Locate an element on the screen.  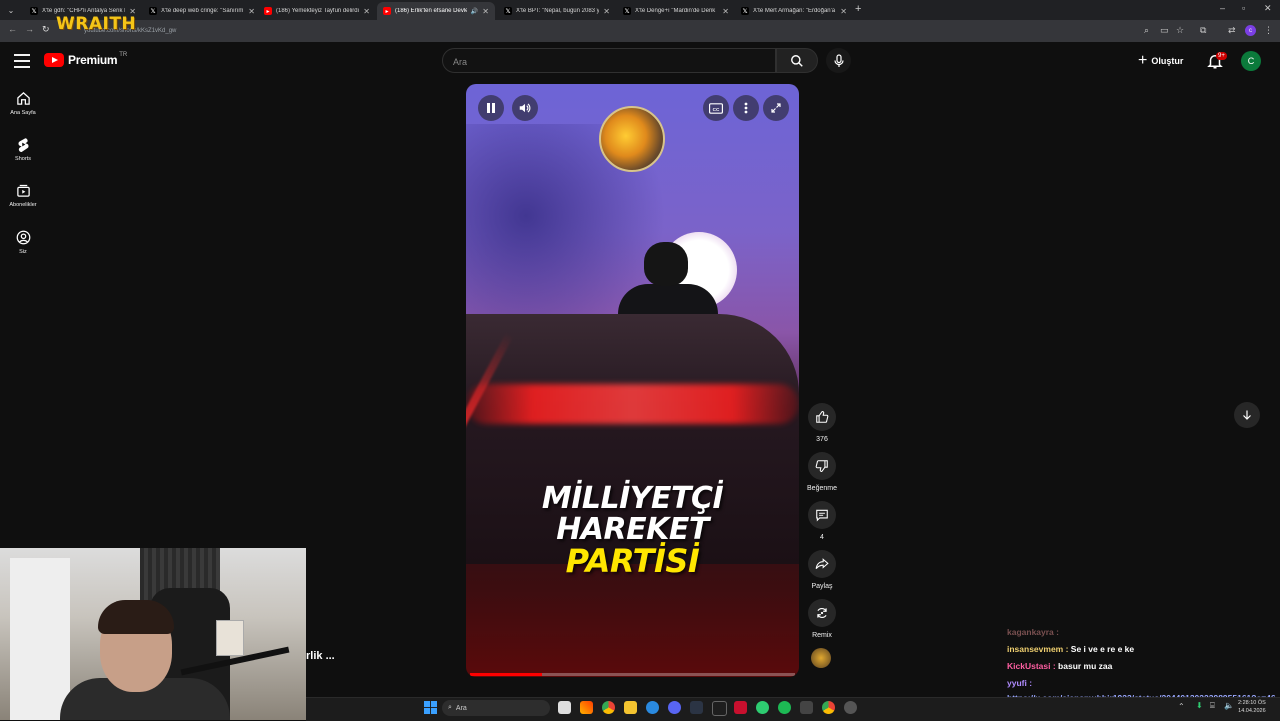
webcam-streamer-hair is located at coordinates (136, 617).